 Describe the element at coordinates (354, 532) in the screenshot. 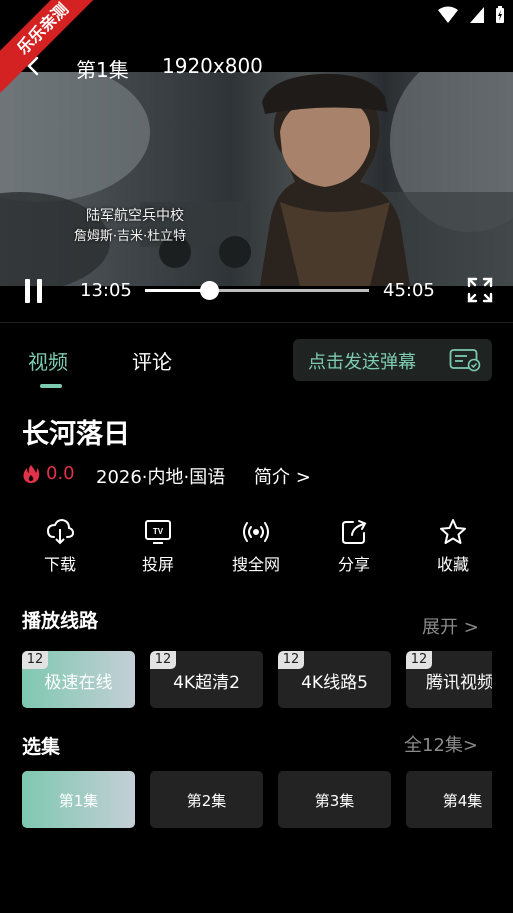

I see `share-icon` at that location.